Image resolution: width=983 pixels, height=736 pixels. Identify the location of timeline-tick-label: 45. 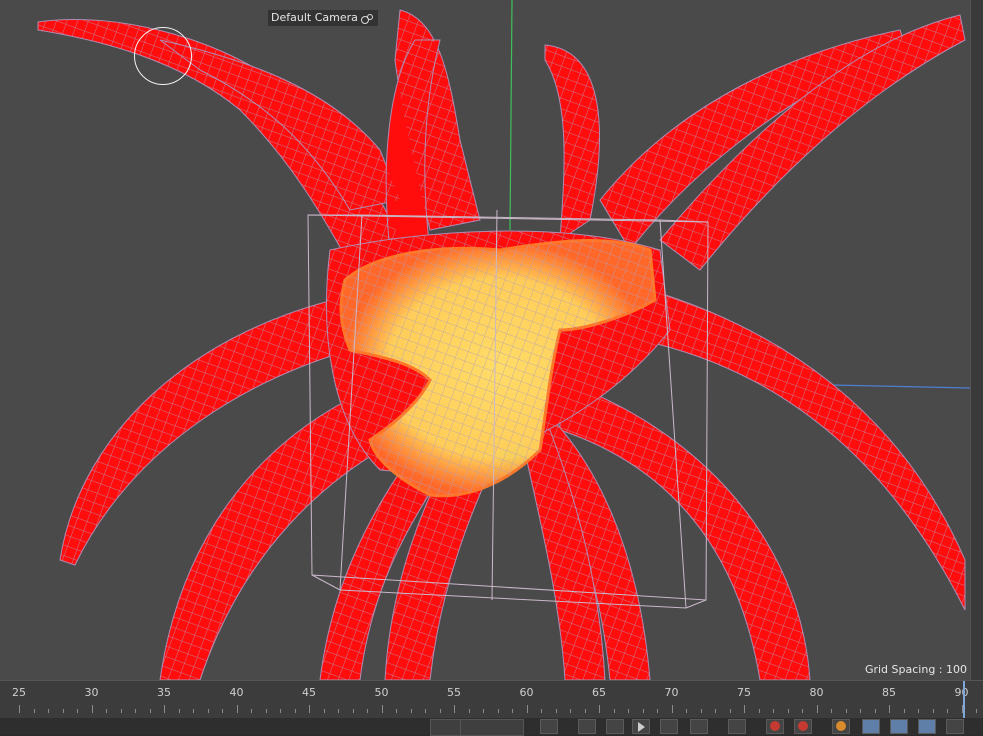
(309, 692).